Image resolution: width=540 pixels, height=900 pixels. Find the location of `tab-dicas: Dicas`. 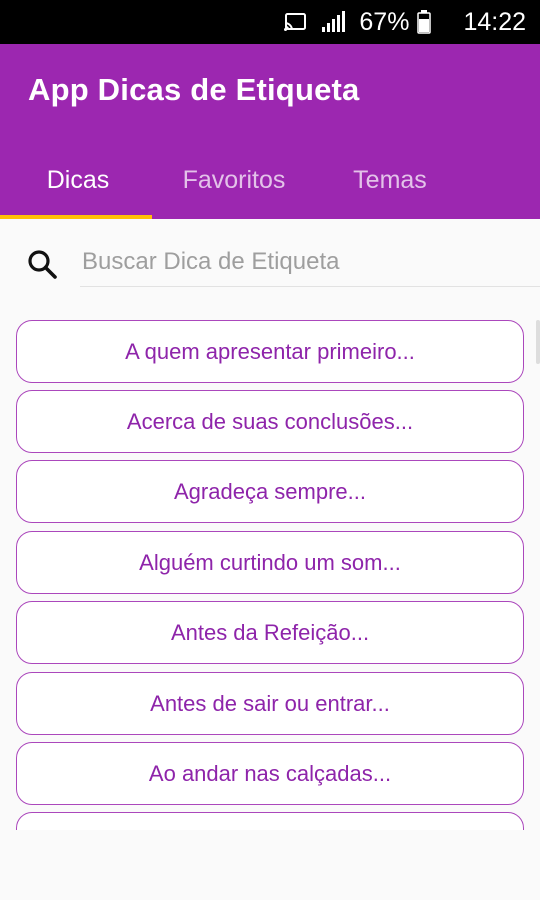

tab-dicas: Dicas is located at coordinates (78, 181).